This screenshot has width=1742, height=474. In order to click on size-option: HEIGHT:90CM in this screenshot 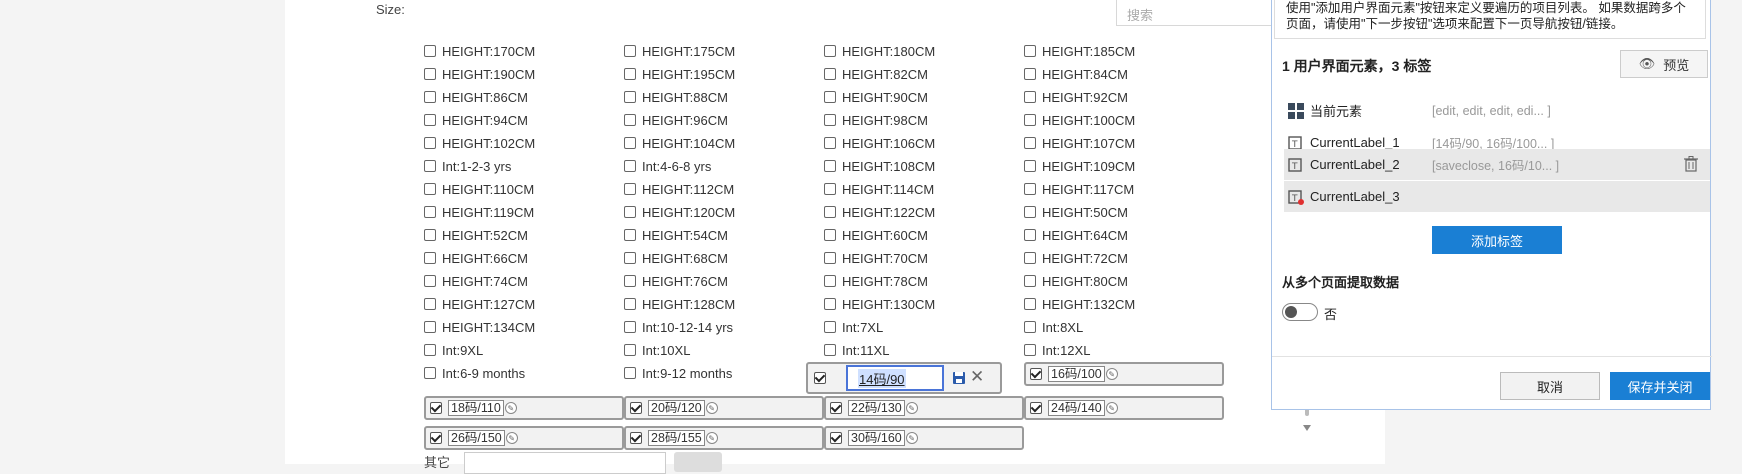, I will do `click(876, 97)`.